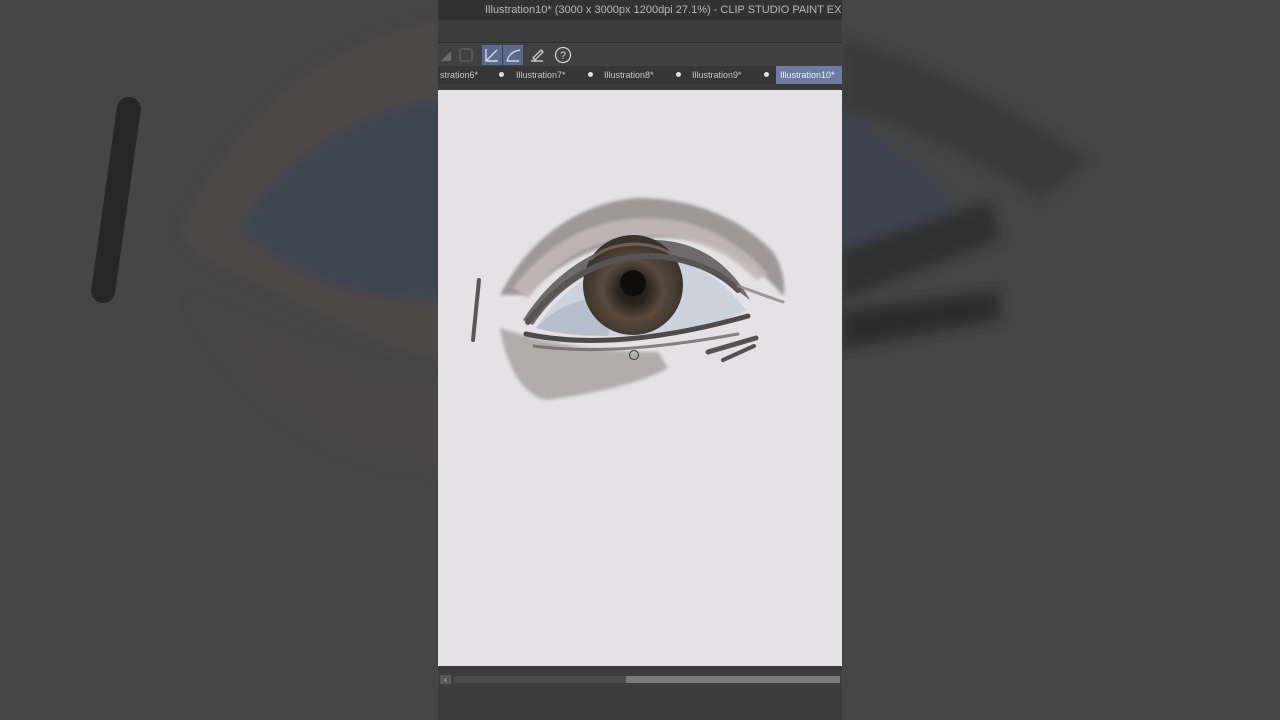 Image resolution: width=1280 pixels, height=720 pixels. I want to click on eye-painting, so click(628, 299).